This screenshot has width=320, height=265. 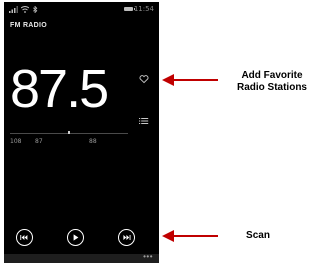 I want to click on favorite-callout-line2: Radio Stations, so click(x=271, y=87).